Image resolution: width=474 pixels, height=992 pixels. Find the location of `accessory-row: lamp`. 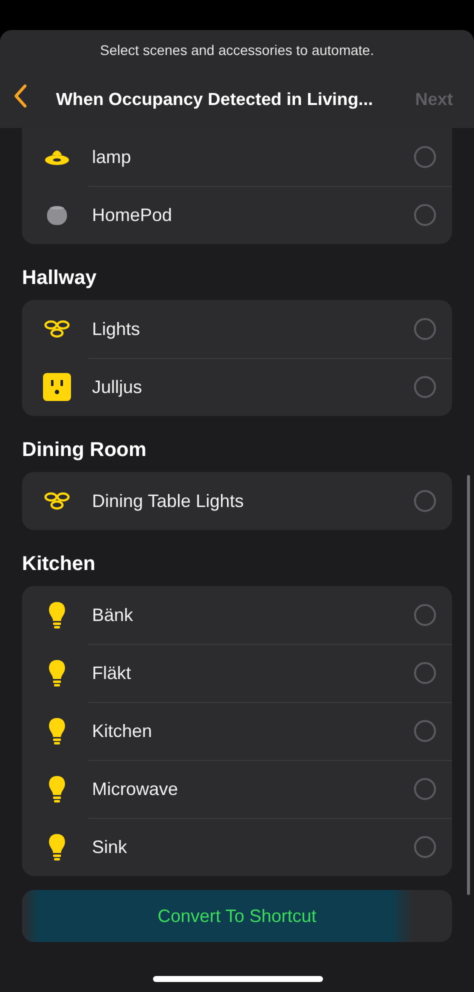

accessory-row: lamp is located at coordinates (237, 157).